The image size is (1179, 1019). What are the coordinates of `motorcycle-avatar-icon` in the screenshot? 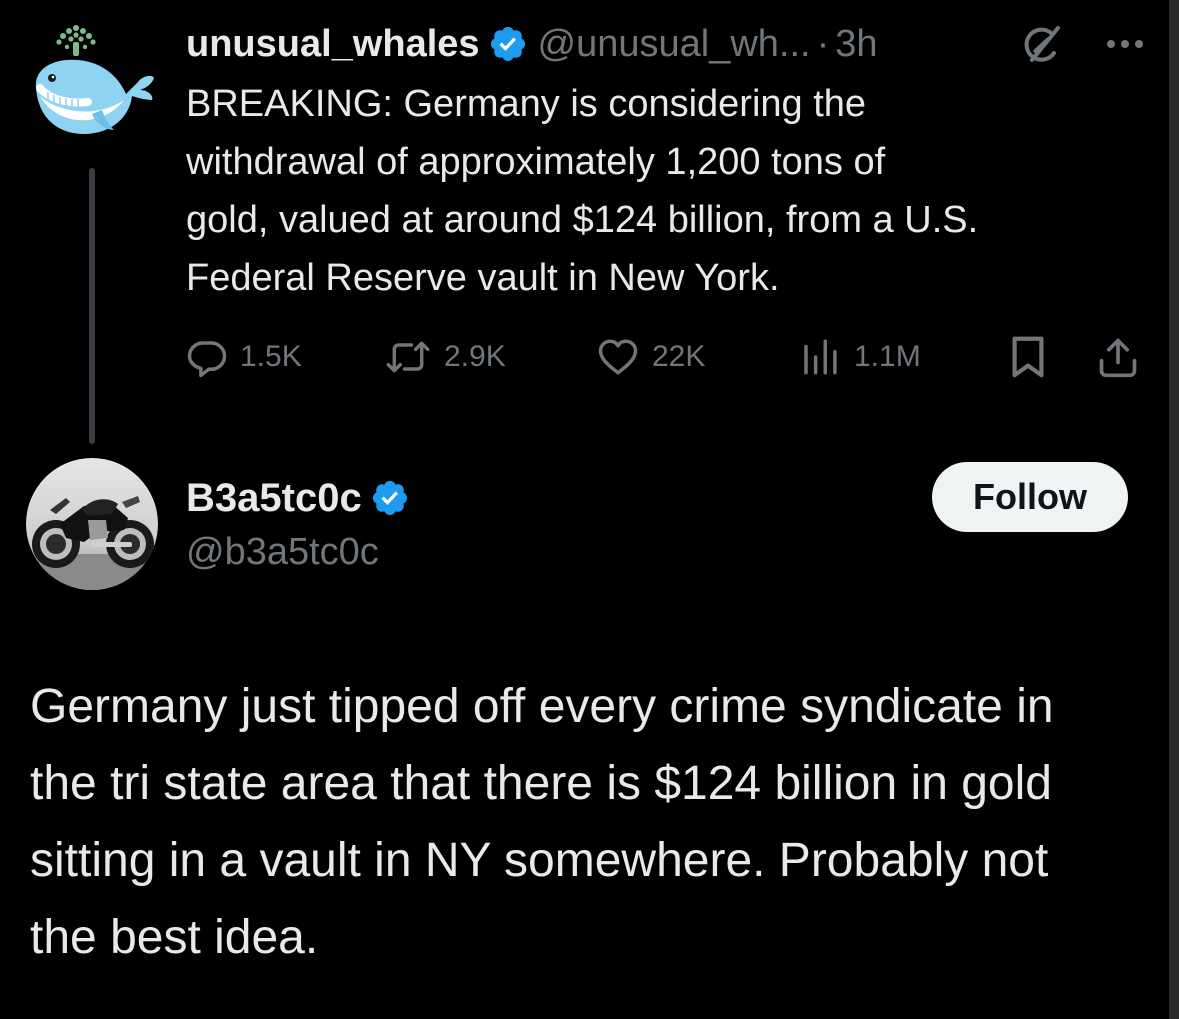 It's located at (92, 524).